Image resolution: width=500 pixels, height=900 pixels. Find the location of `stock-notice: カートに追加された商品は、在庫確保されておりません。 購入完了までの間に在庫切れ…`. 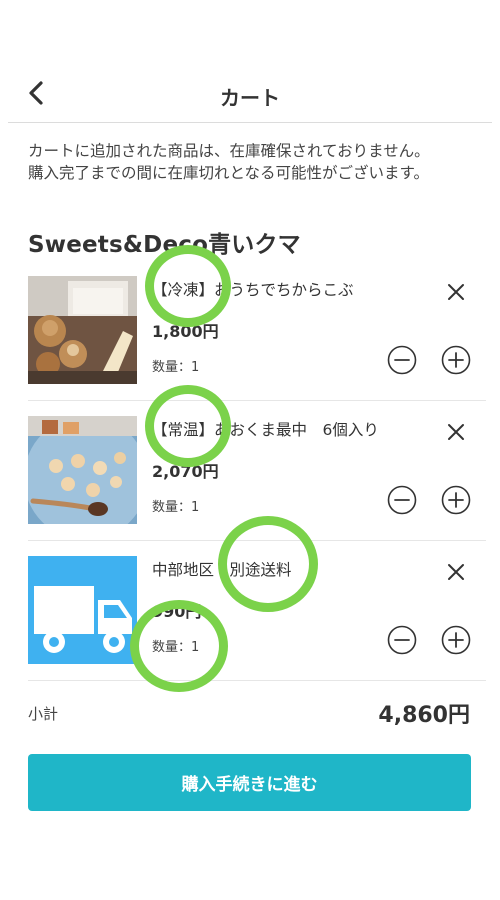

stock-notice: カートに追加された商品は、在庫確保されておりません。 購入完了までの間に在庫切れ… is located at coordinates (253, 162).